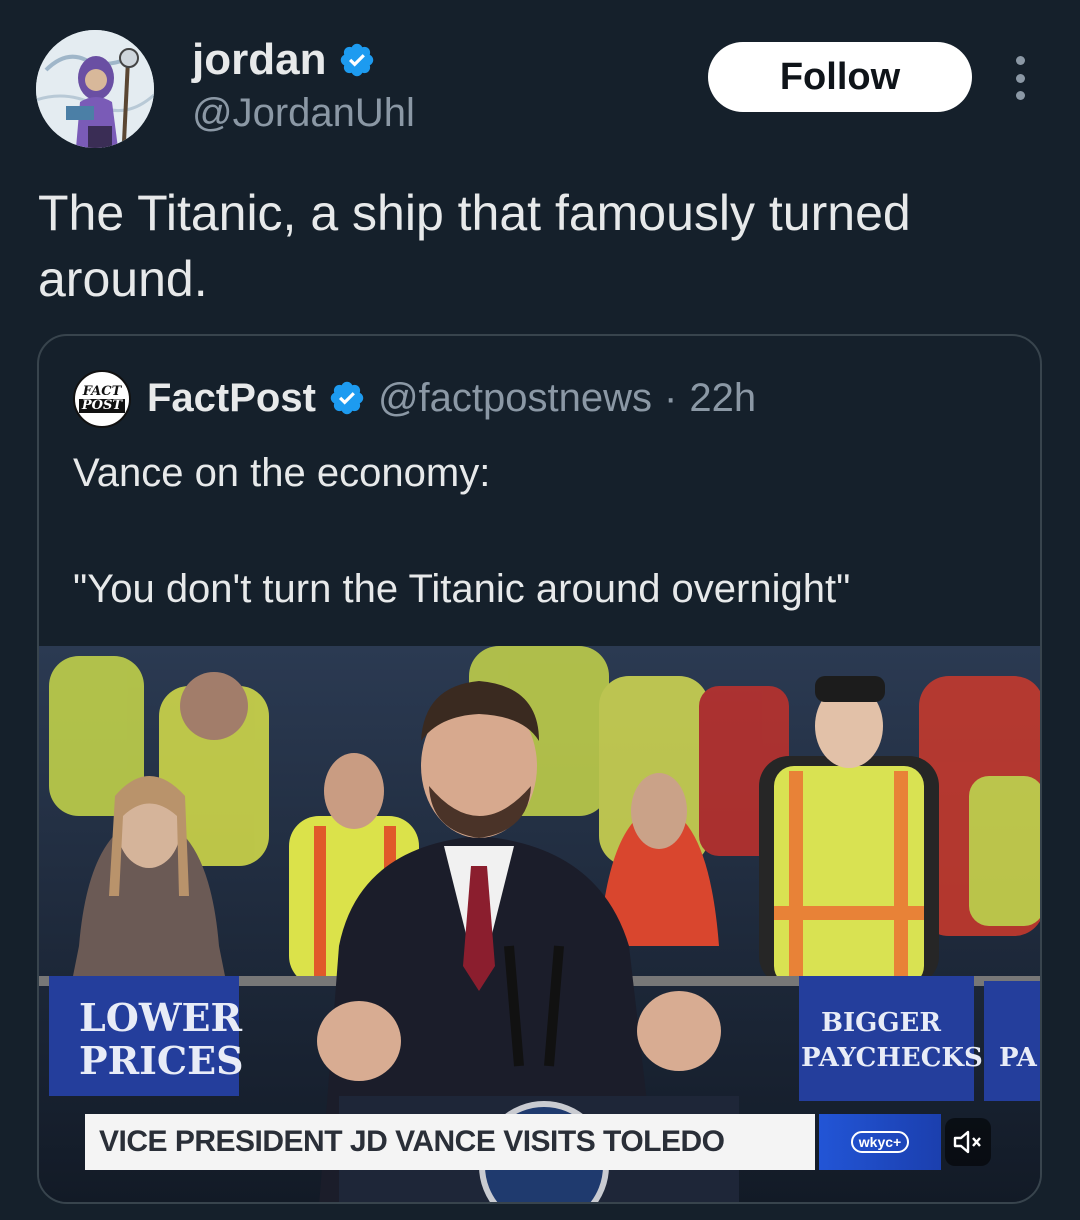 This screenshot has width=1080, height=1220. What do you see at coordinates (515, 398) in the screenshot?
I see `quoted-author-handle: @factpostnews` at bounding box center [515, 398].